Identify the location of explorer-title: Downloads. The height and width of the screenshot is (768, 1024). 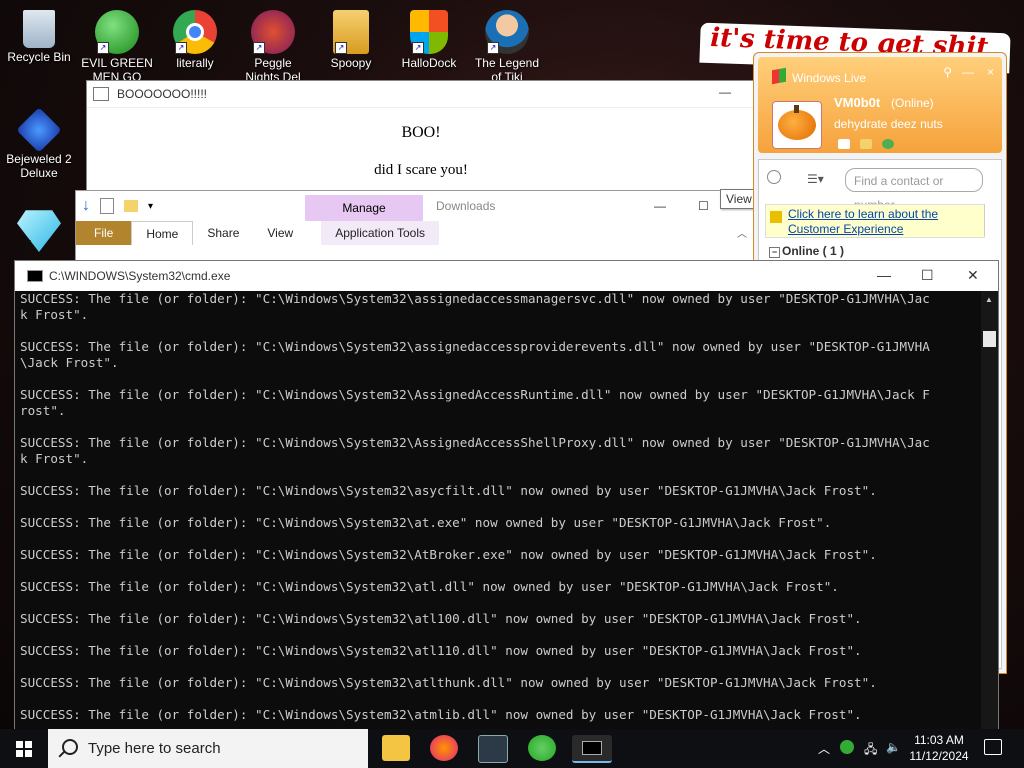
(466, 206).